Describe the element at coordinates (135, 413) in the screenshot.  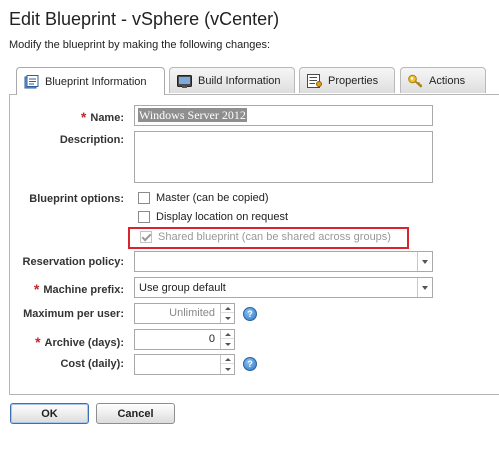
I see `cancel-button: Cancel` at that location.